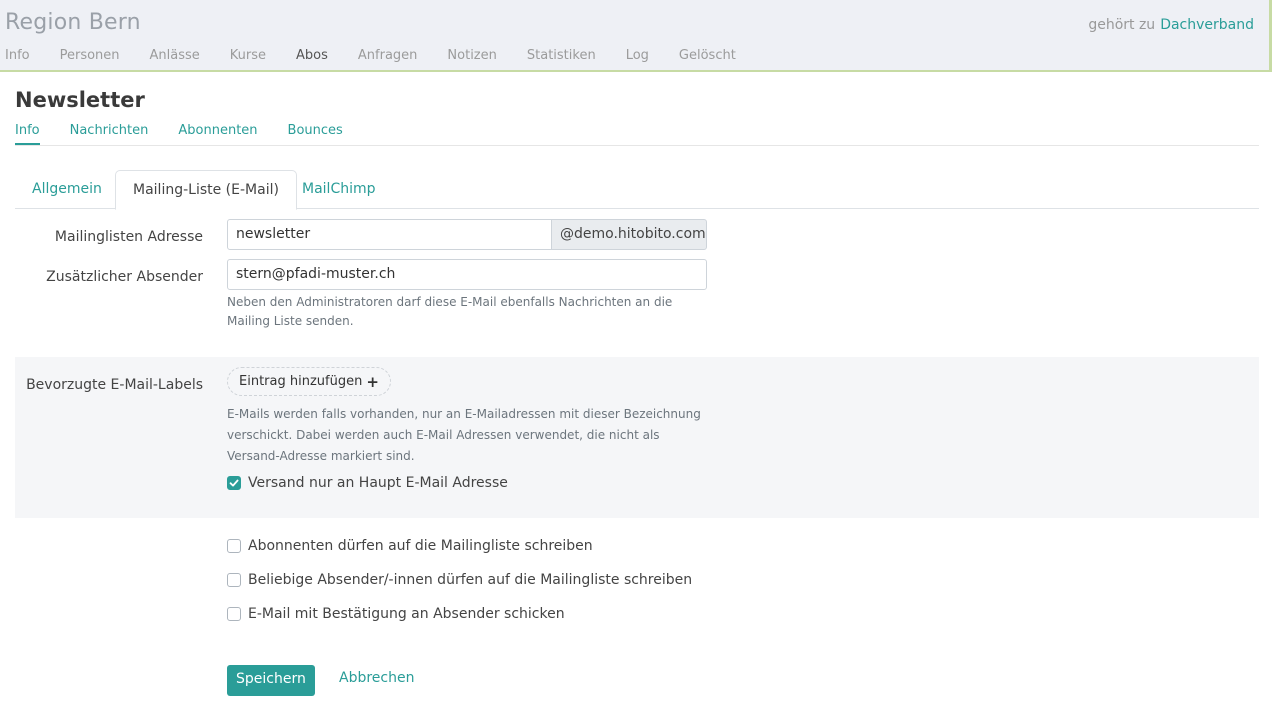  Describe the element at coordinates (109, 130) in the screenshot. I see `subnav-nachrichten: Nachrichten` at that location.